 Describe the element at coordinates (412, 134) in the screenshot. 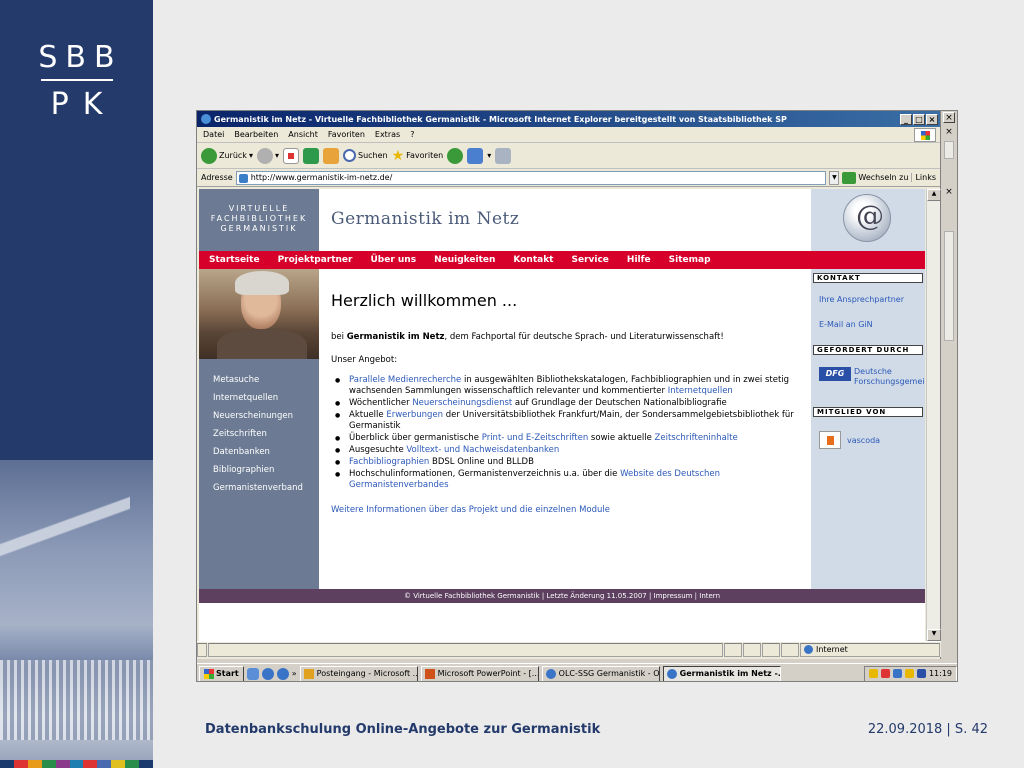

I see `menu-help: ?` at that location.